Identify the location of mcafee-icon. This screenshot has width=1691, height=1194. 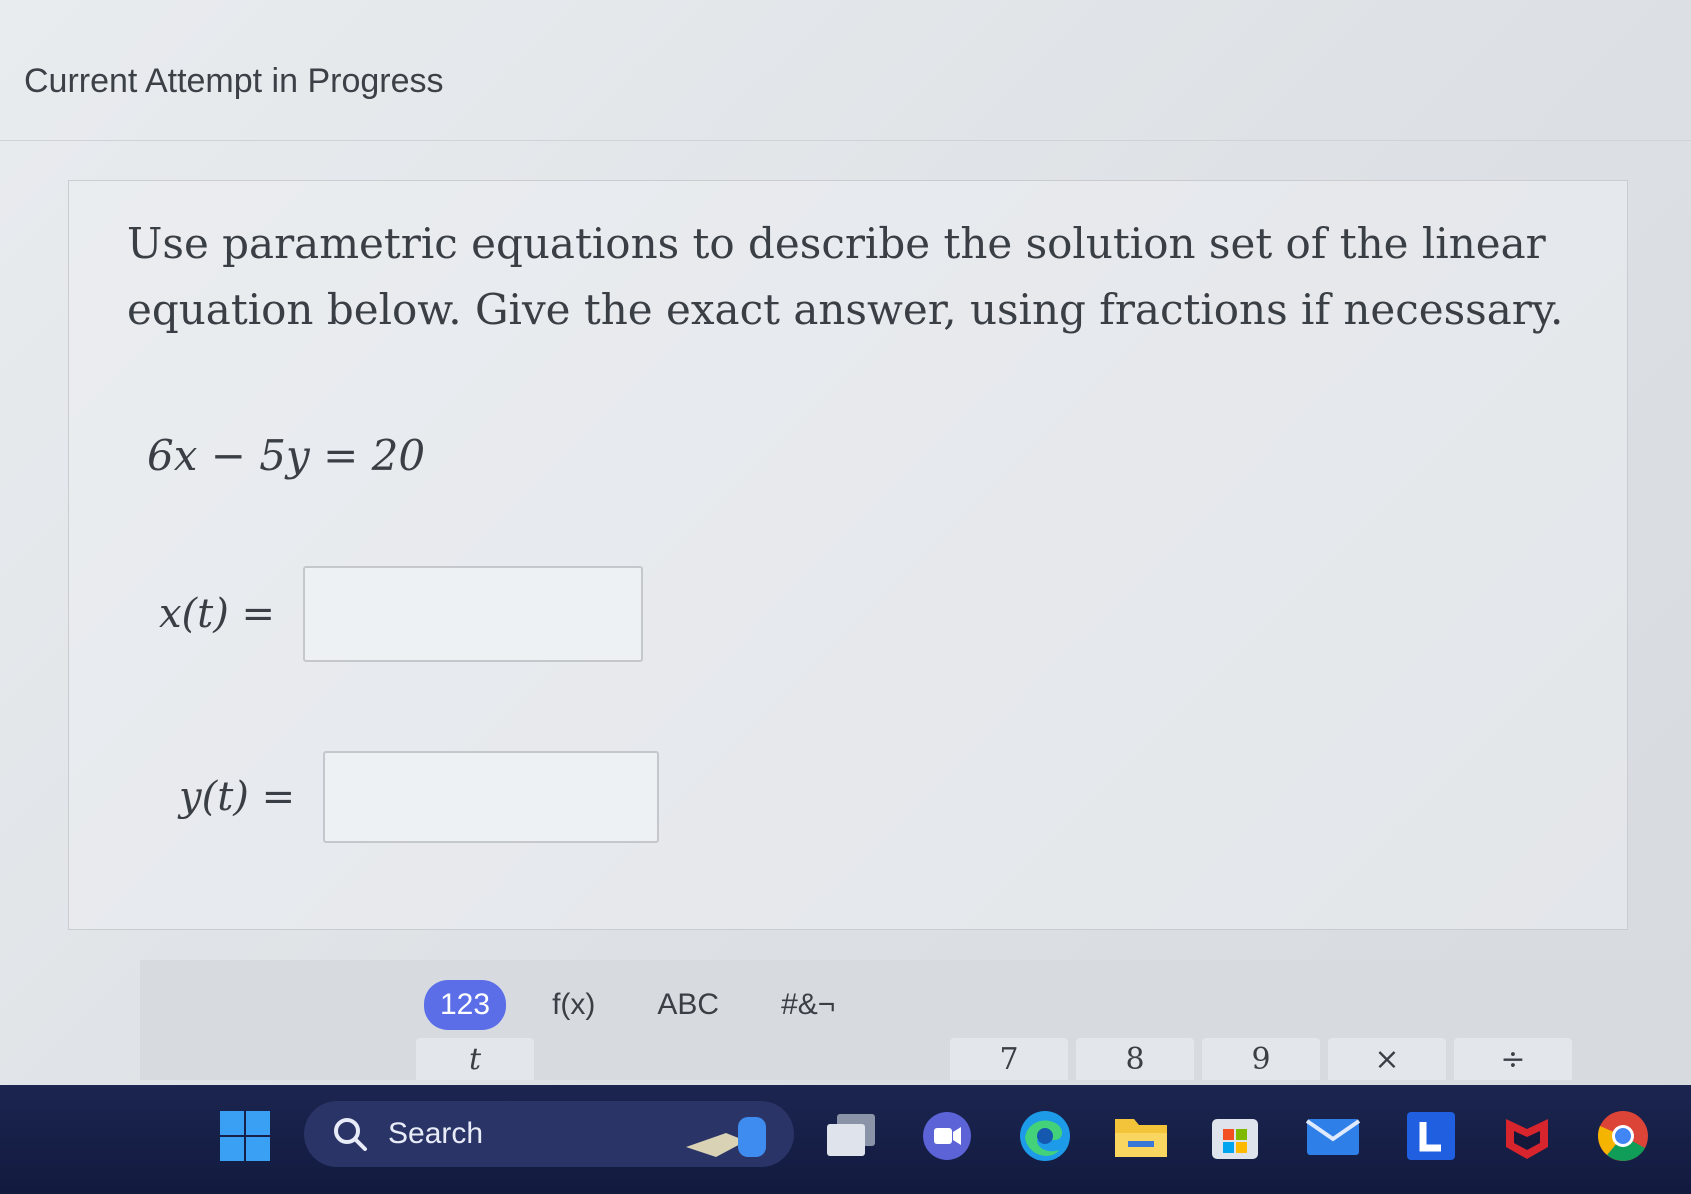
(1527, 1136).